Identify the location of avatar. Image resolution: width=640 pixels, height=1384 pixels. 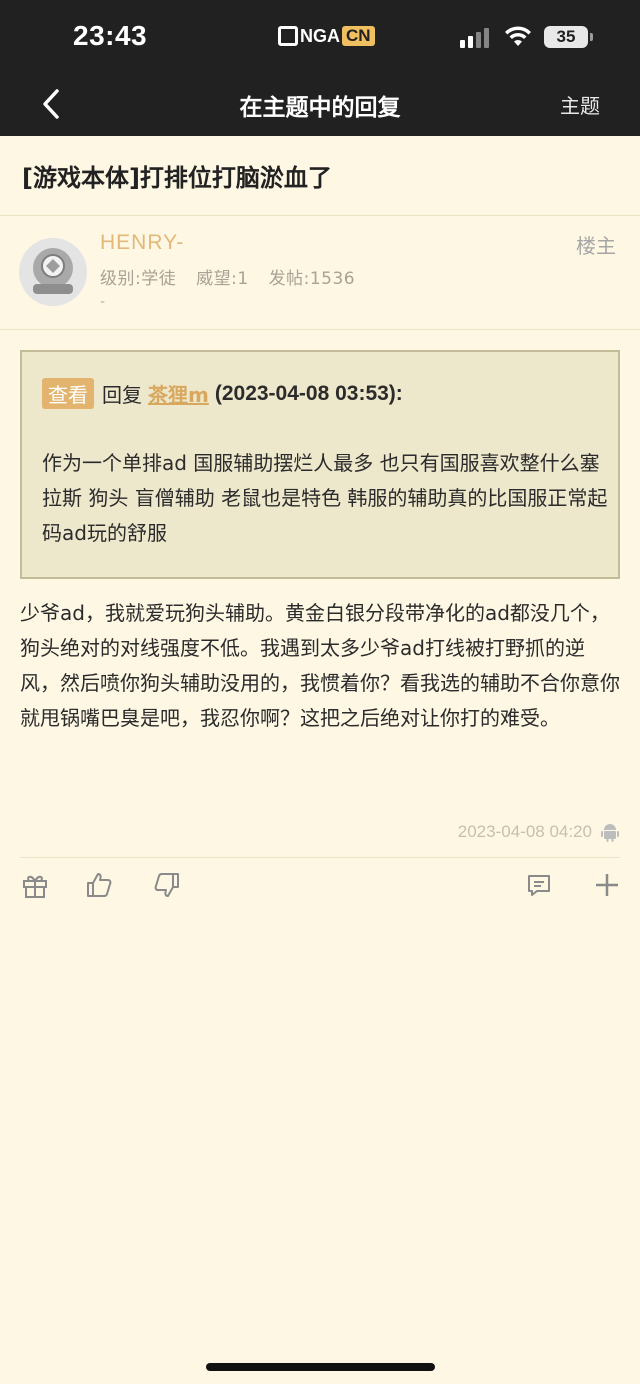
(53, 272).